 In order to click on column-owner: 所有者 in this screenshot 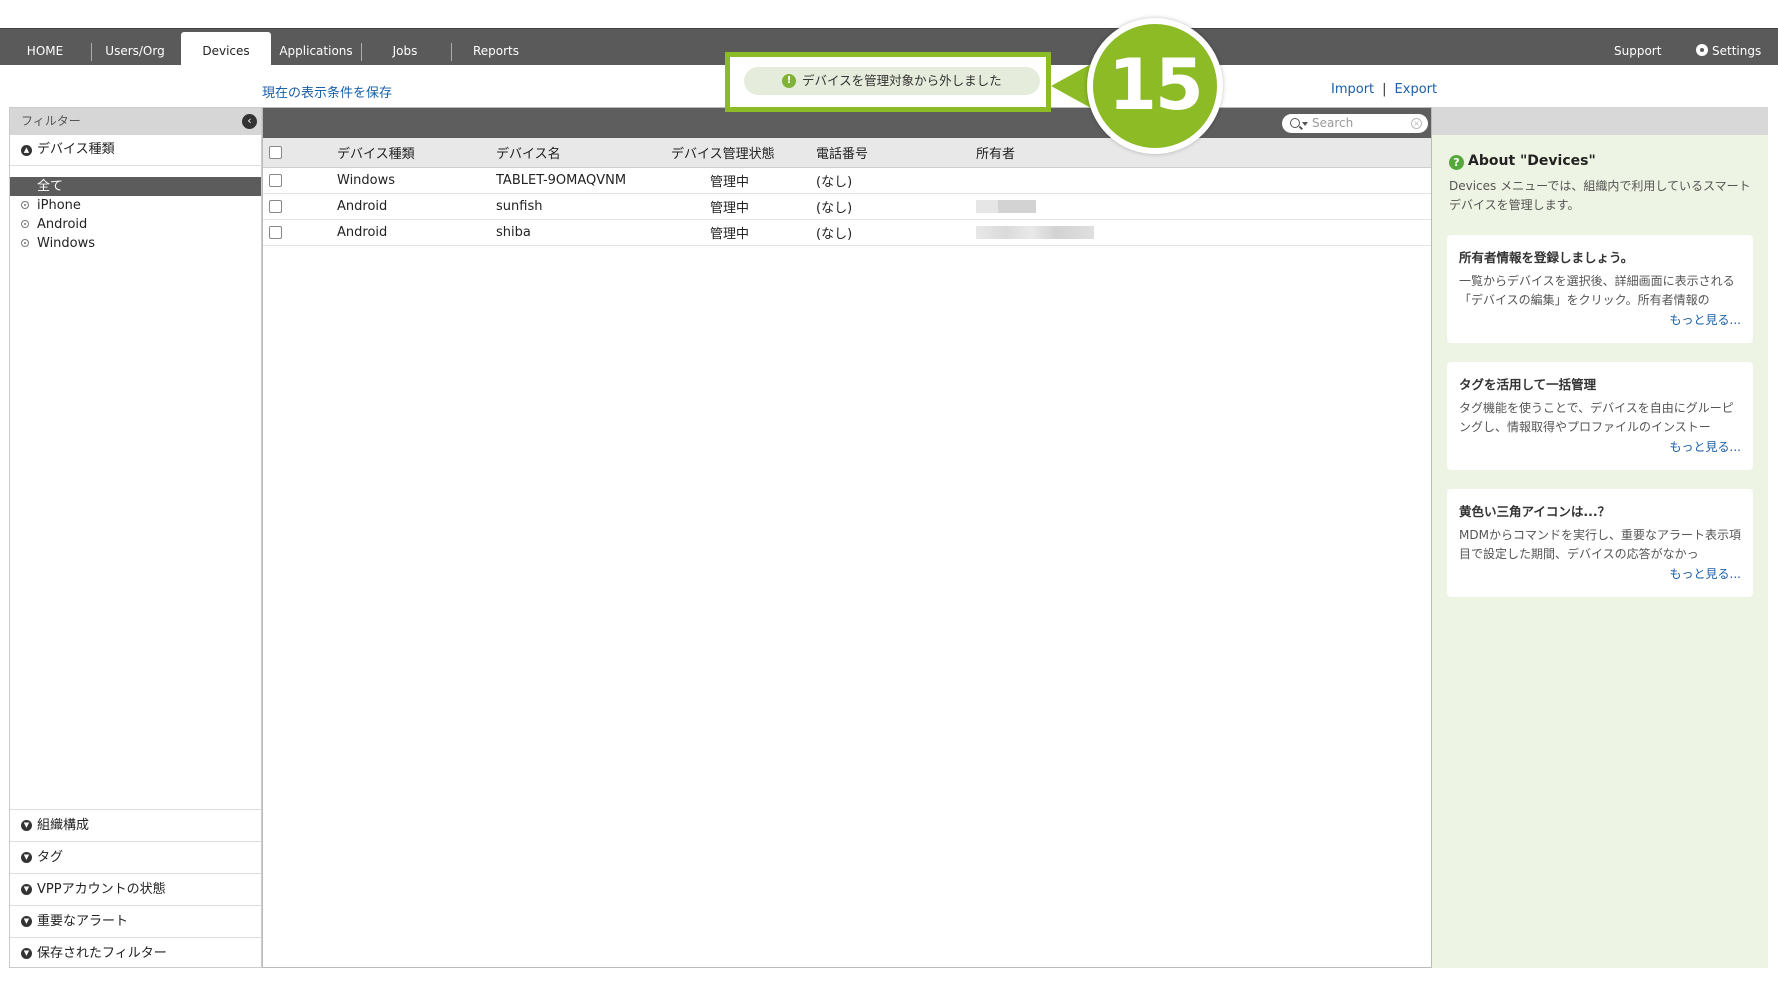, I will do `click(1203, 153)`.